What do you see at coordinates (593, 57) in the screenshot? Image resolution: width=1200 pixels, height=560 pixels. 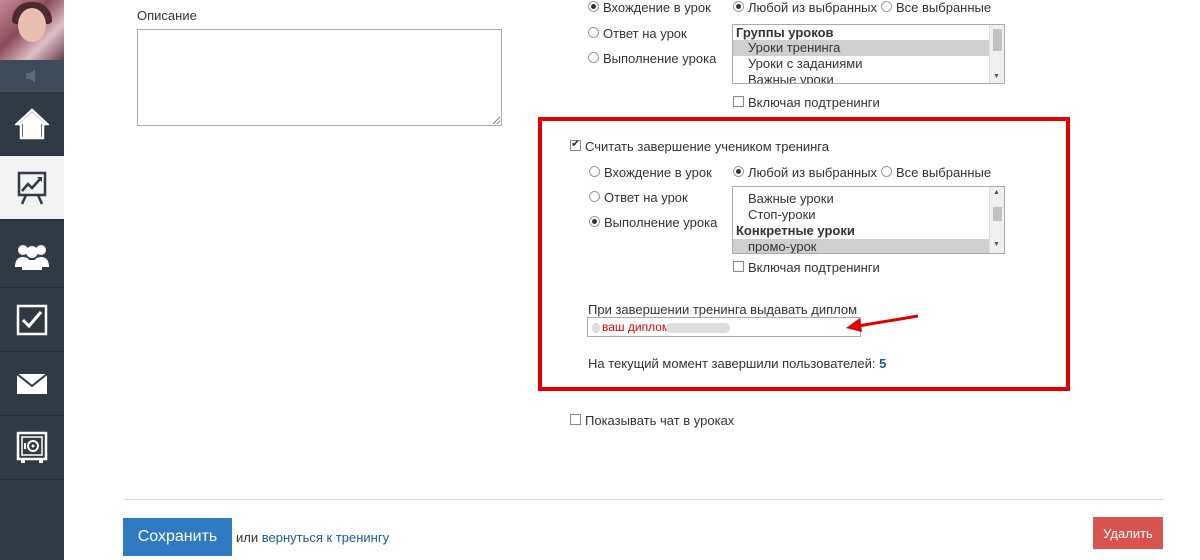 I see `top-radio-complete` at bounding box center [593, 57].